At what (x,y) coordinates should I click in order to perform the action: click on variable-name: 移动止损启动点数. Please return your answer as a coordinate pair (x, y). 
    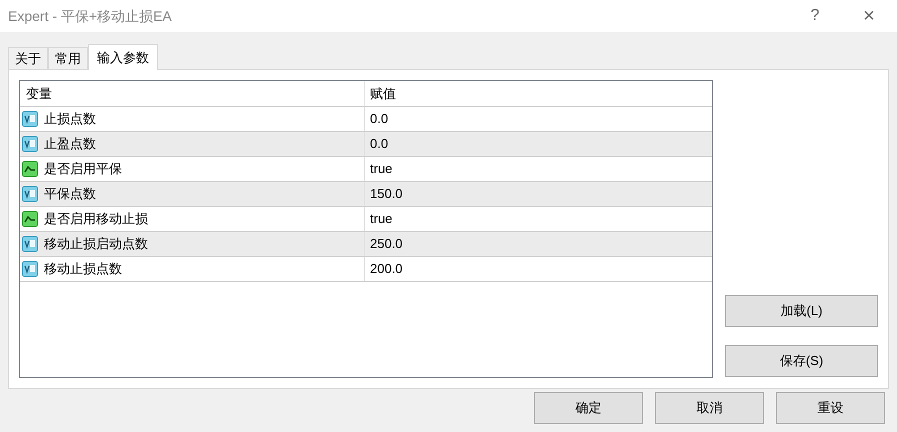
    Looking at the image, I should click on (96, 244).